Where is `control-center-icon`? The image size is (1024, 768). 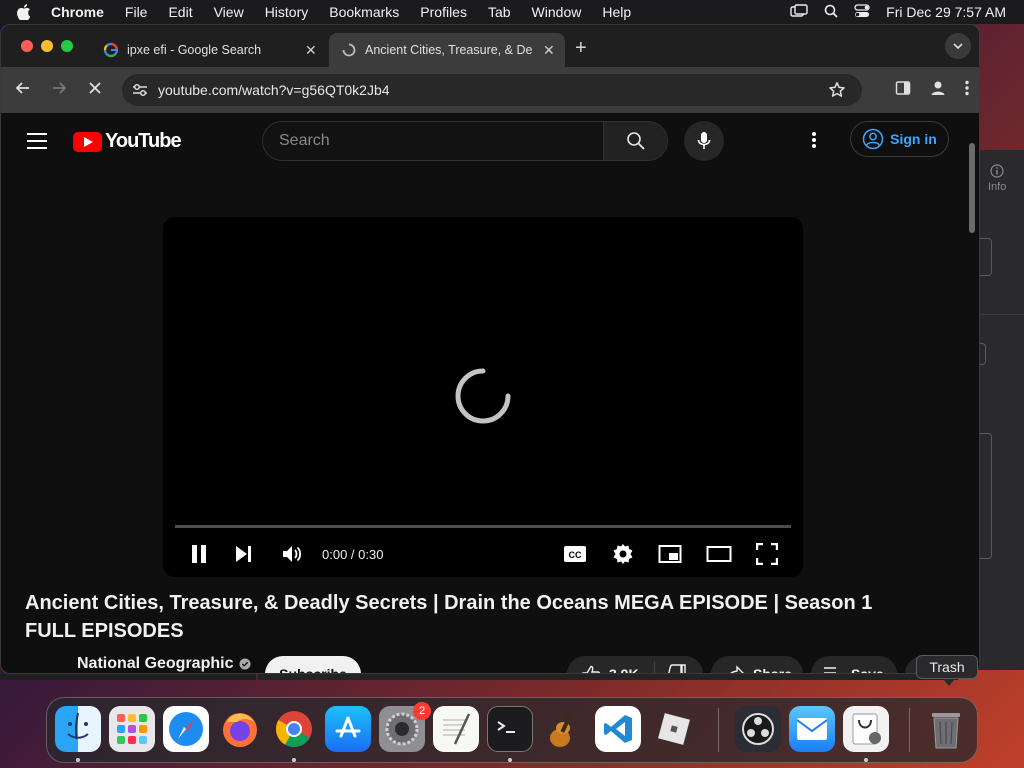 control-center-icon is located at coordinates (862, 12).